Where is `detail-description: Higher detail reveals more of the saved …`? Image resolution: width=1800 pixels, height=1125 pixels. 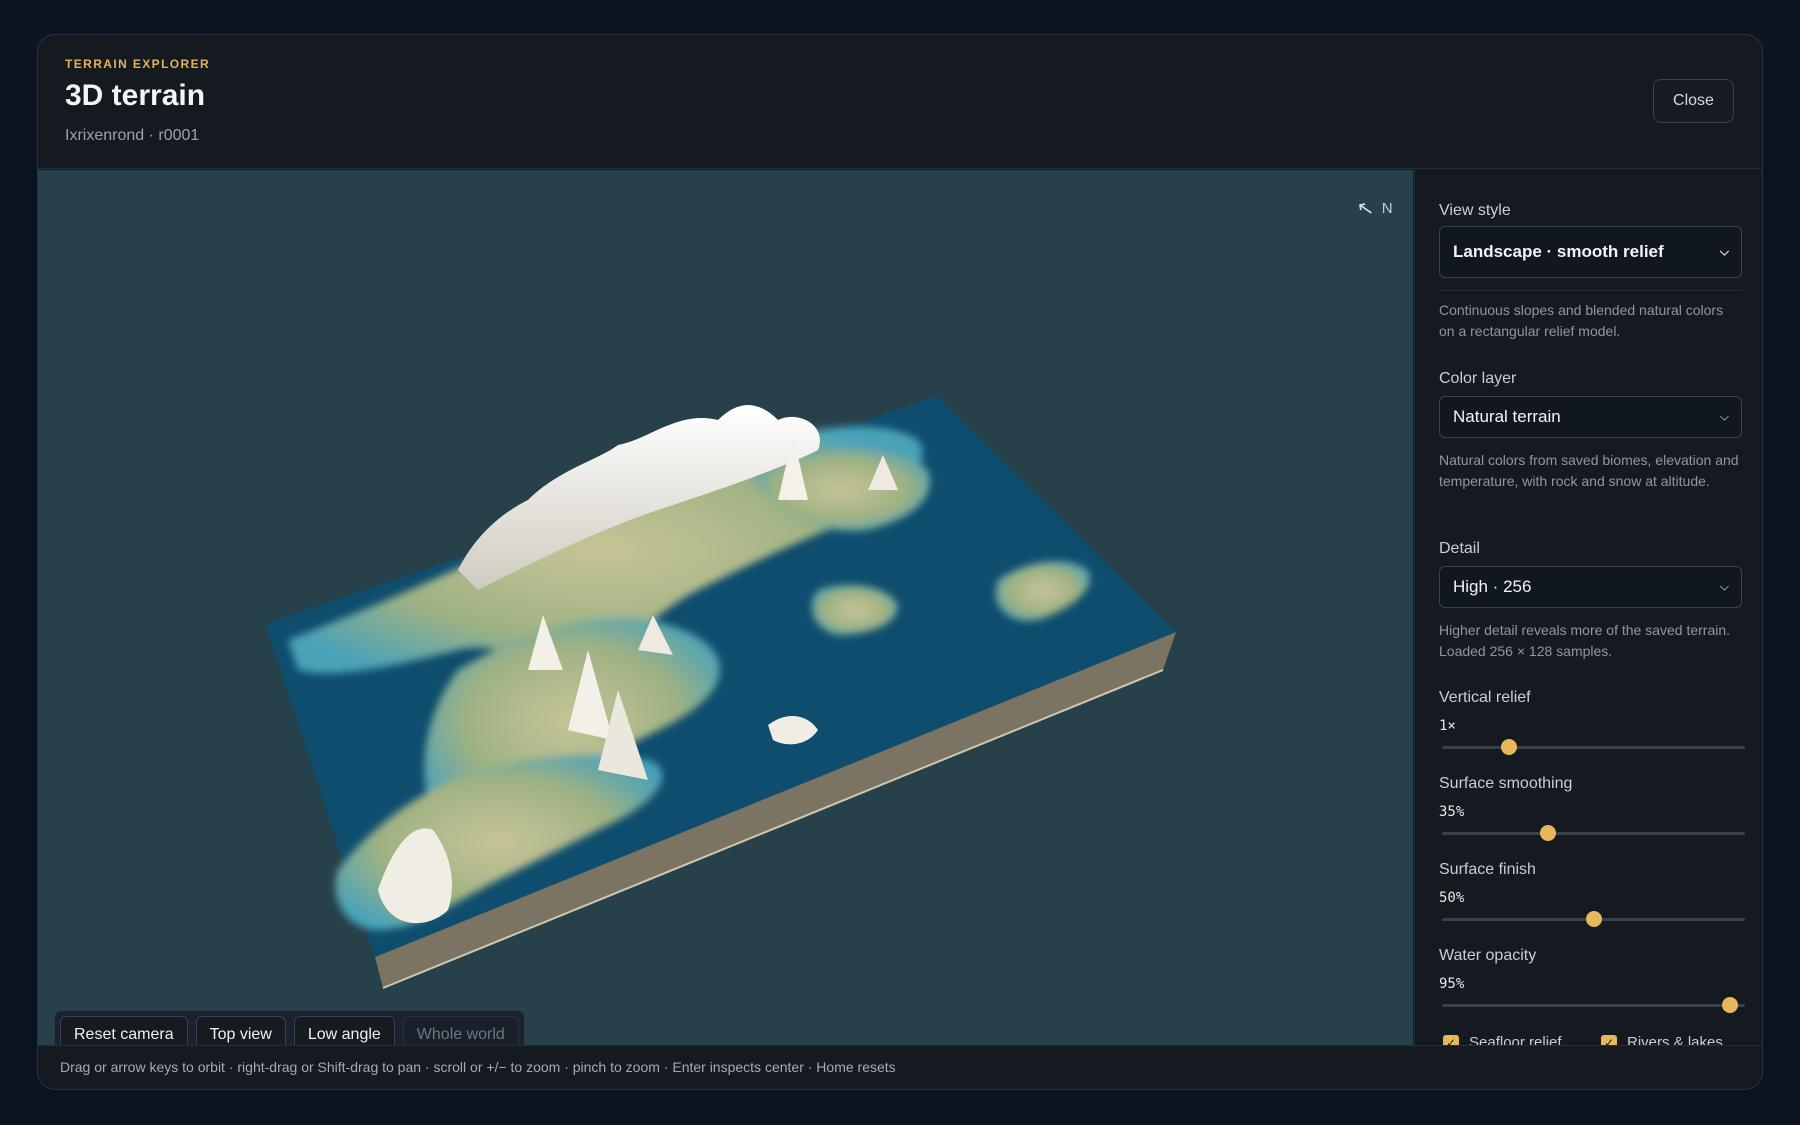
detail-description: Higher detail reveals more of the saved … is located at coordinates (1585, 640).